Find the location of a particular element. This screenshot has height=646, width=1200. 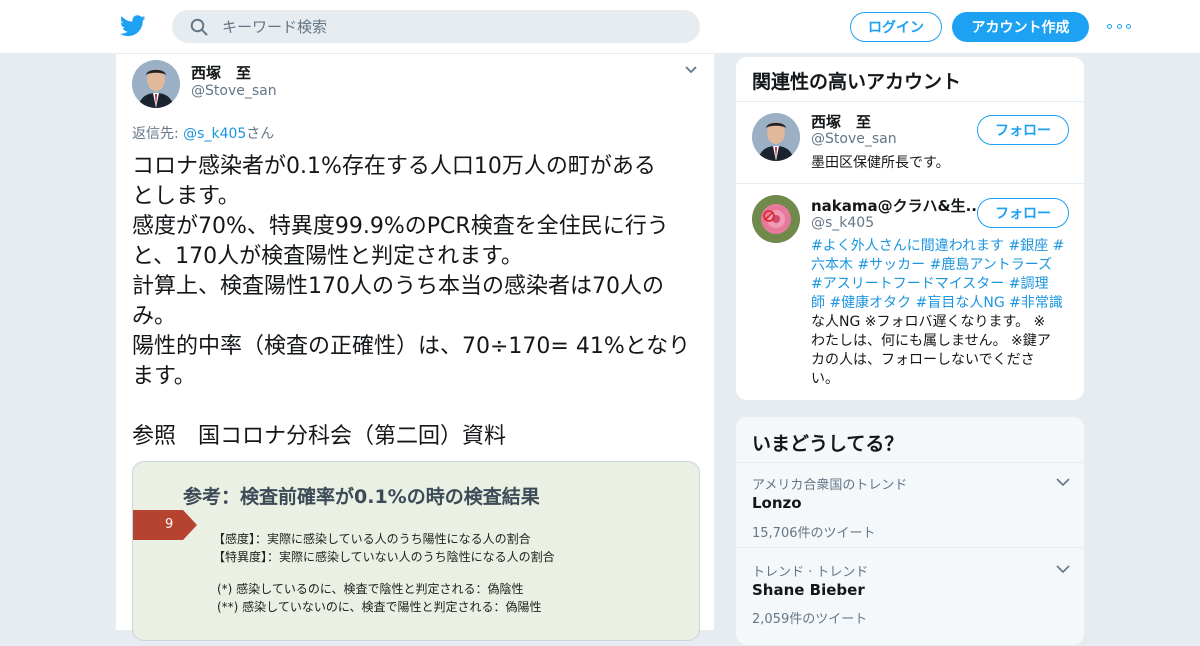

login-button: ログイン is located at coordinates (896, 27).